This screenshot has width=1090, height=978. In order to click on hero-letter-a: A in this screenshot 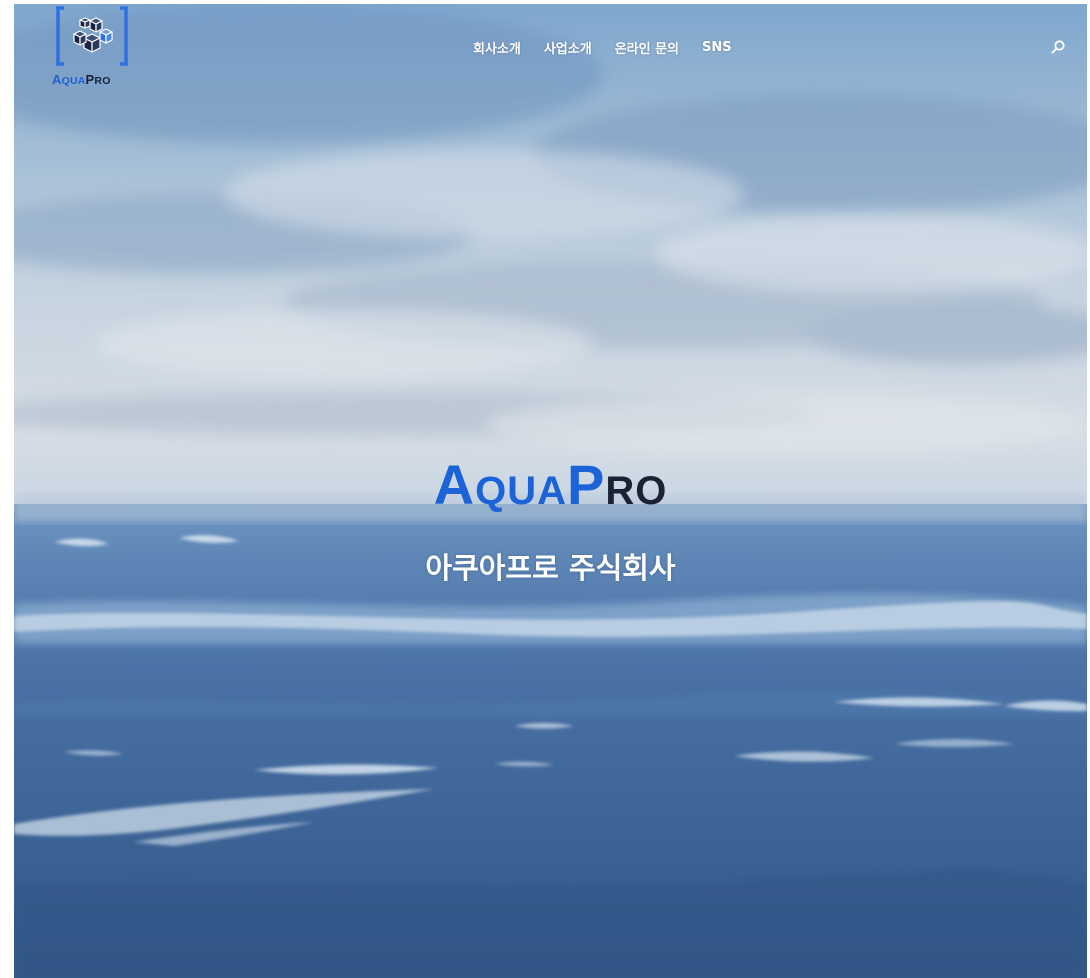, I will do `click(454, 484)`.